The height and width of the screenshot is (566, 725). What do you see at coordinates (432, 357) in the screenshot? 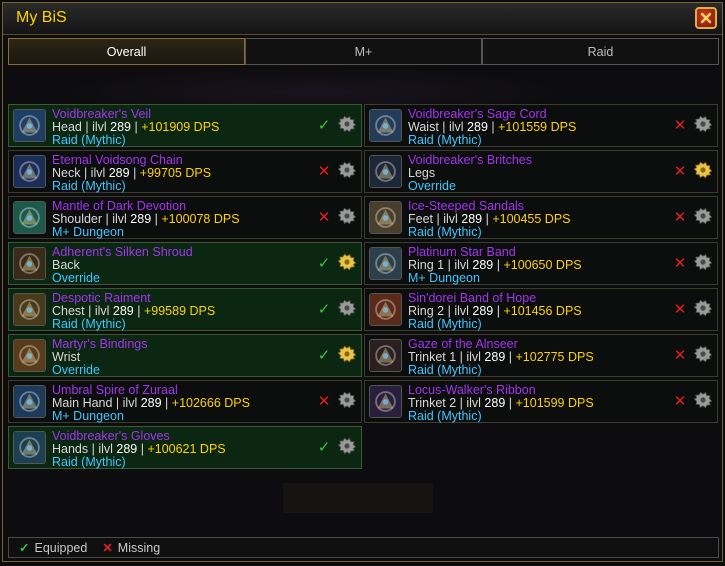
I see `item-slot: Trinket 1` at bounding box center [432, 357].